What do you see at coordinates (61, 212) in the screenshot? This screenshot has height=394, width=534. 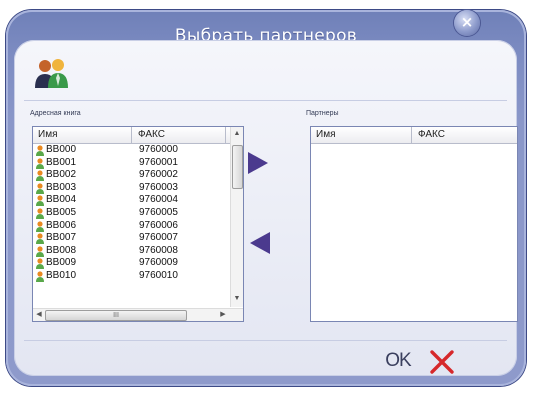 I see `contact-name: BB005` at bounding box center [61, 212].